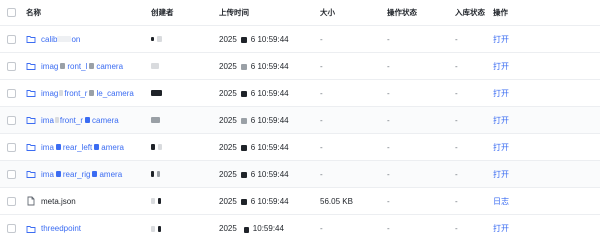  What do you see at coordinates (472, 12) in the screenshot?
I see `header-in-status: 入库状态` at bounding box center [472, 12].